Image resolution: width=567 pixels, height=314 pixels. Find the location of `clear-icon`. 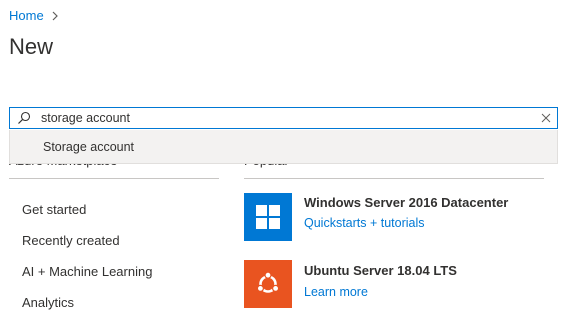

clear-icon is located at coordinates (546, 118).